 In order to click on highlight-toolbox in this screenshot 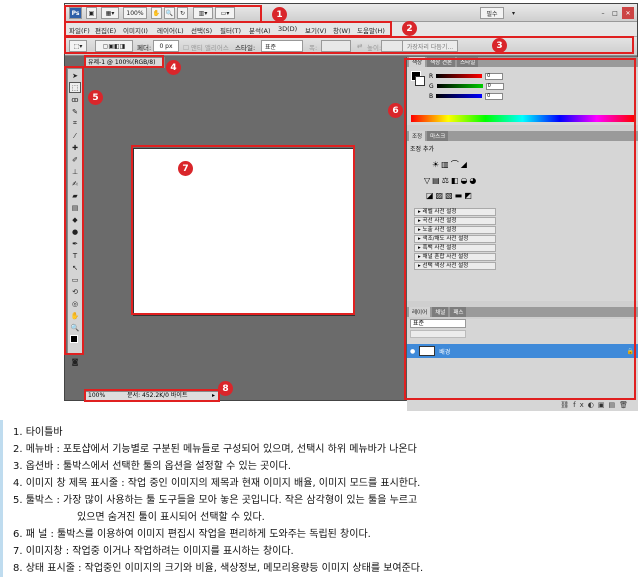, I will do `click(74, 210)`.